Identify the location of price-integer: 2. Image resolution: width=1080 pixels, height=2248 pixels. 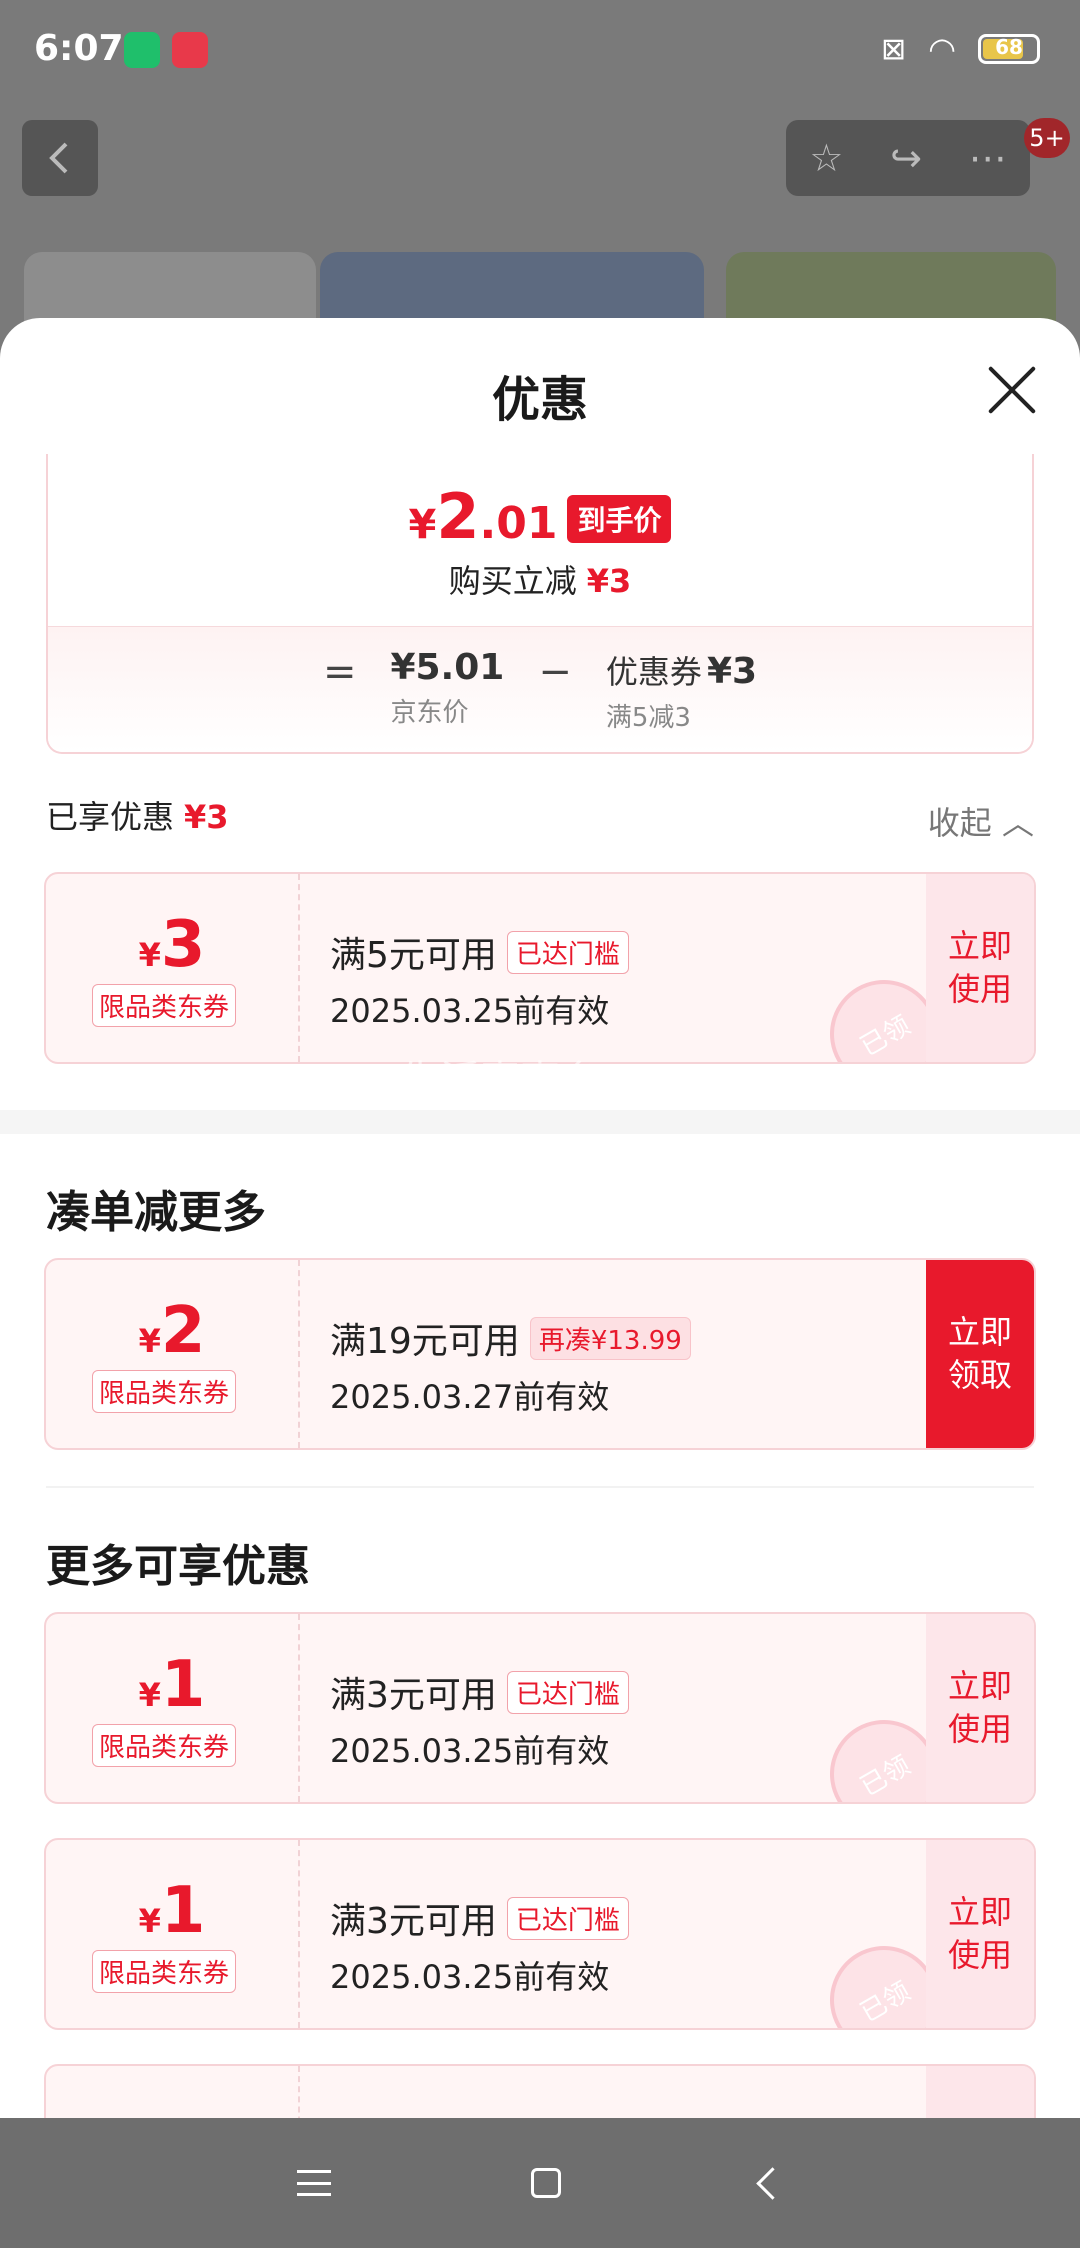
(458, 516).